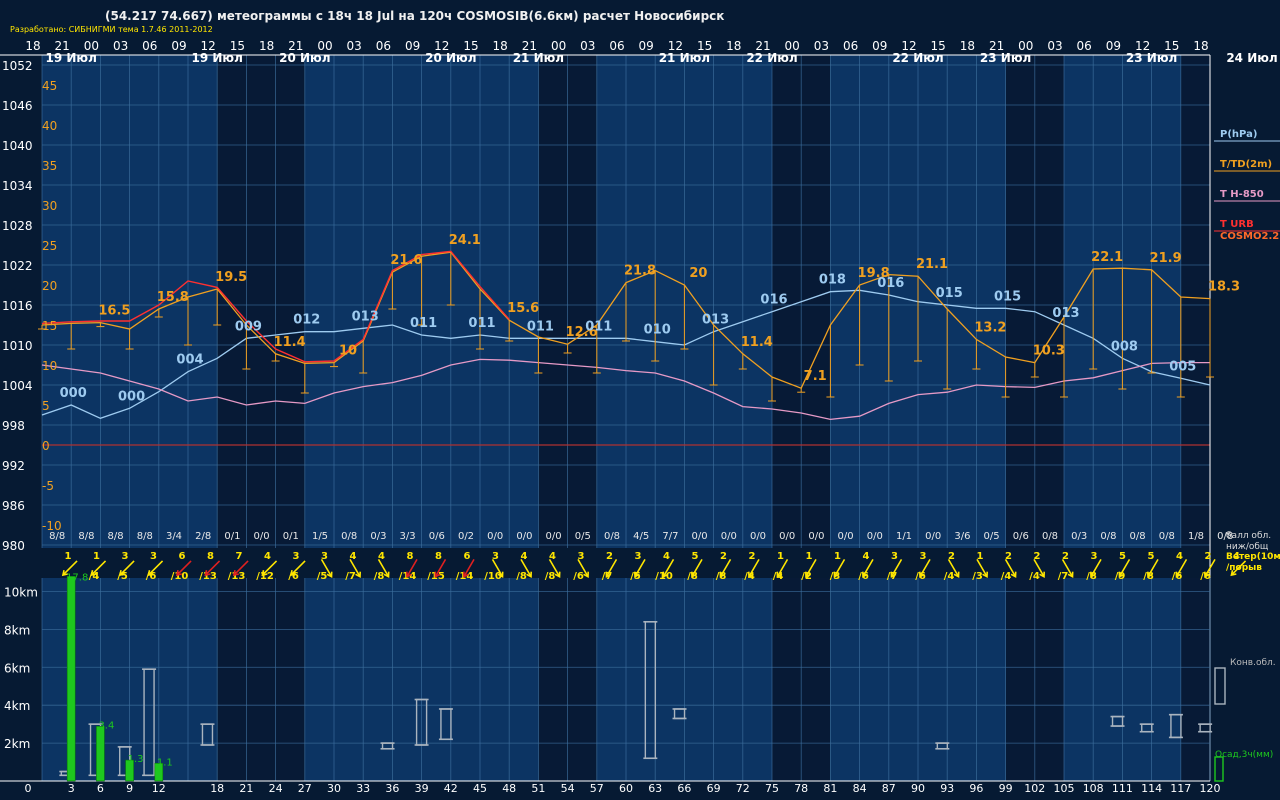 This screenshot has height=800, width=1280. What do you see at coordinates (451, 788) in the screenshot?
I see `bottom-hour-label: 42` at bounding box center [451, 788].